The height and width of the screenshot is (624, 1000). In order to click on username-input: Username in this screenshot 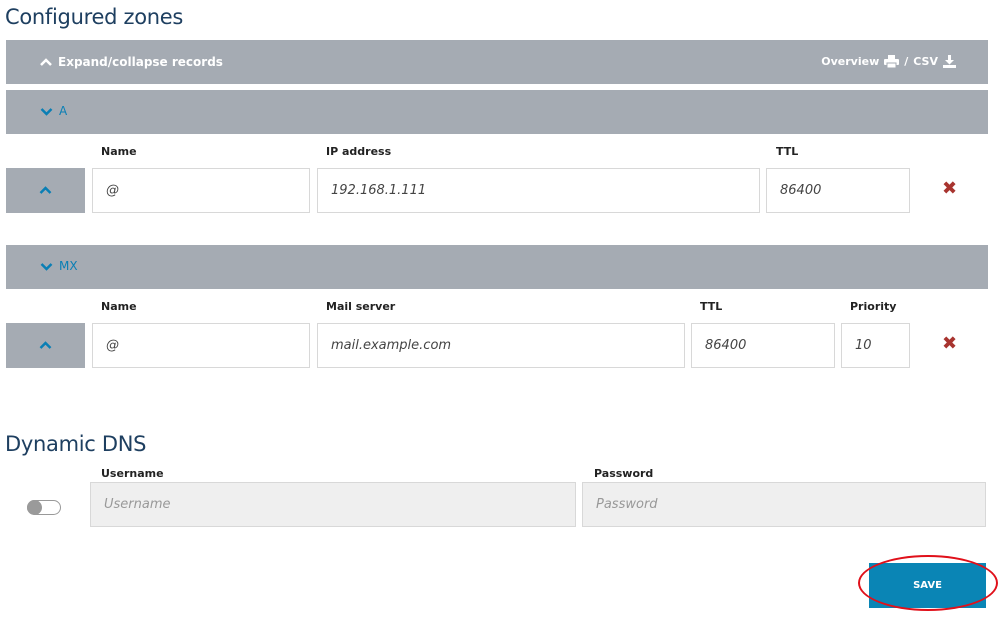, I will do `click(333, 504)`.